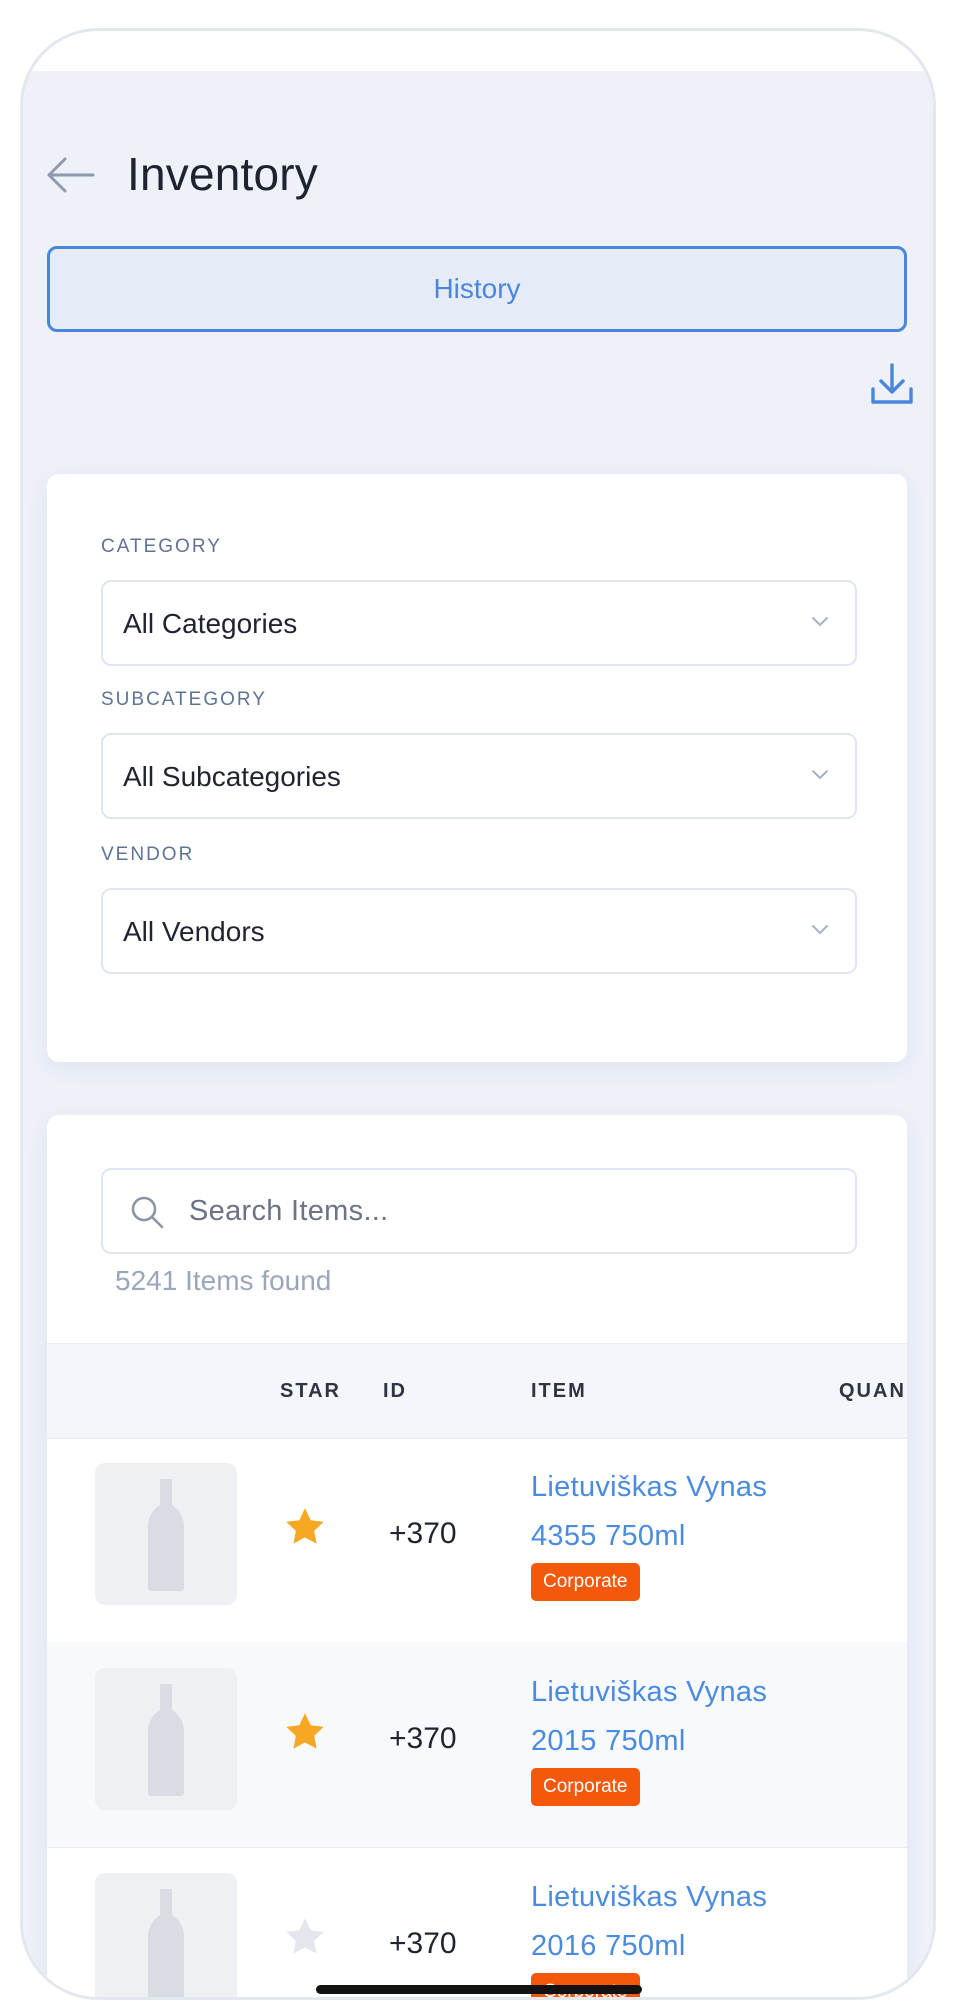 This screenshot has width=960, height=2006. I want to click on vendor-label: VENDOR, so click(148, 854).